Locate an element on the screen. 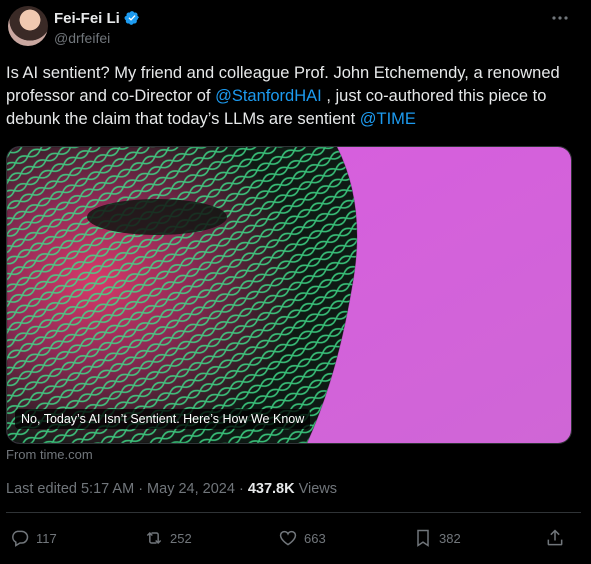 The height and width of the screenshot is (564, 591). like-button: 663 is located at coordinates (302, 538).